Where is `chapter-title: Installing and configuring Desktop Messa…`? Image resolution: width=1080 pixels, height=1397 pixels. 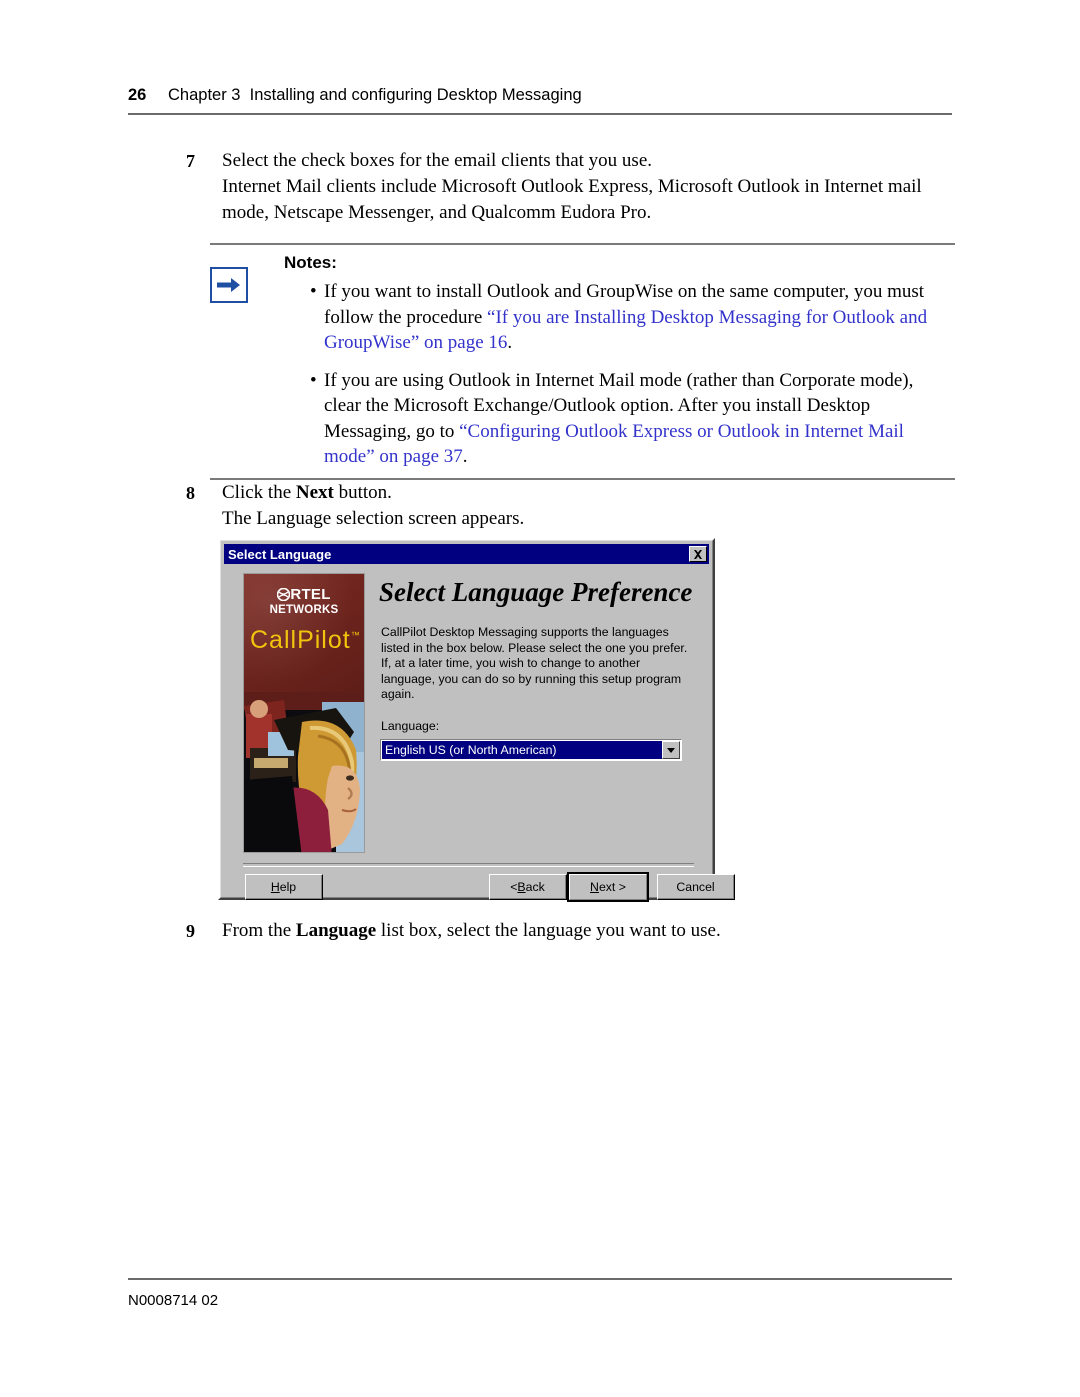
chapter-title: Installing and configuring Desktop Messa… is located at coordinates (415, 95).